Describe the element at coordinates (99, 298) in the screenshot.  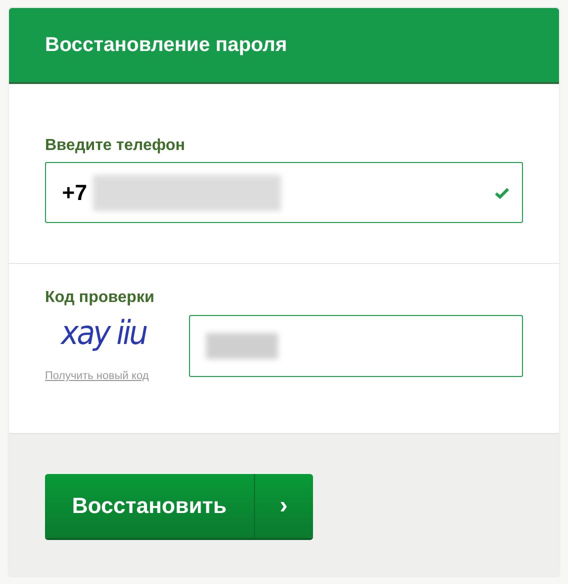
I see `field-label: Код проверки` at that location.